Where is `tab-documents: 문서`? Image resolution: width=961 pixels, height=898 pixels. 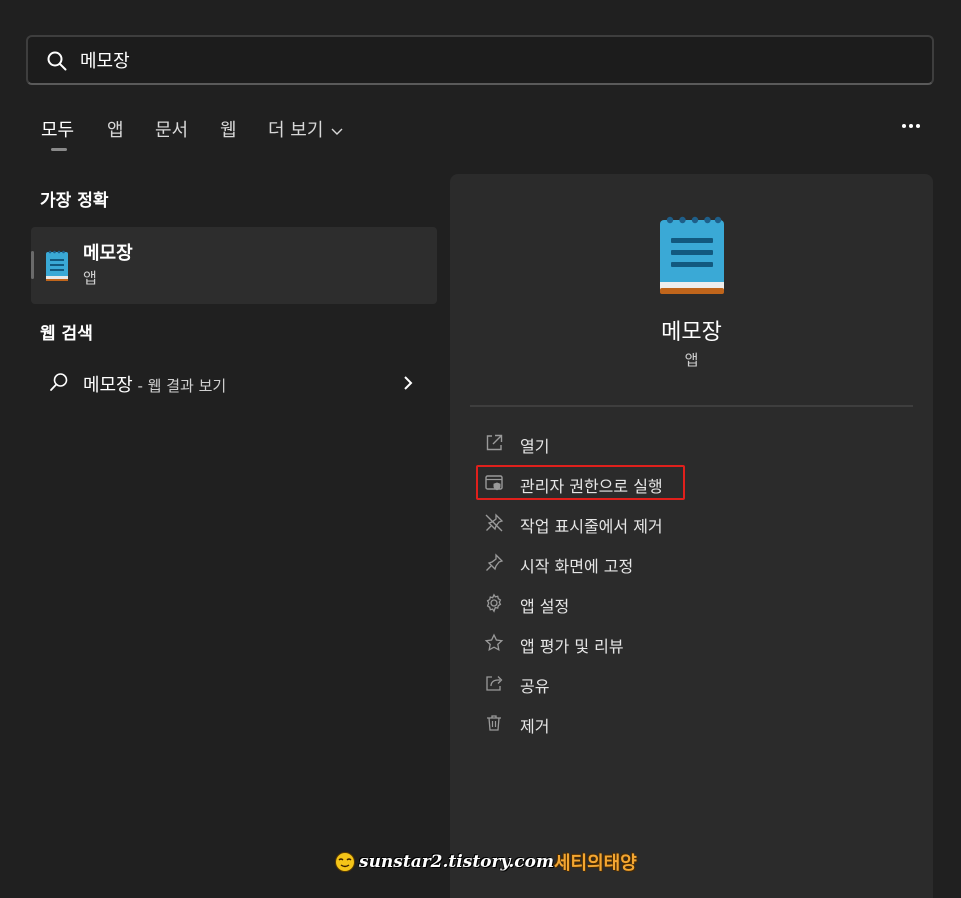 tab-documents: 문서 is located at coordinates (171, 129).